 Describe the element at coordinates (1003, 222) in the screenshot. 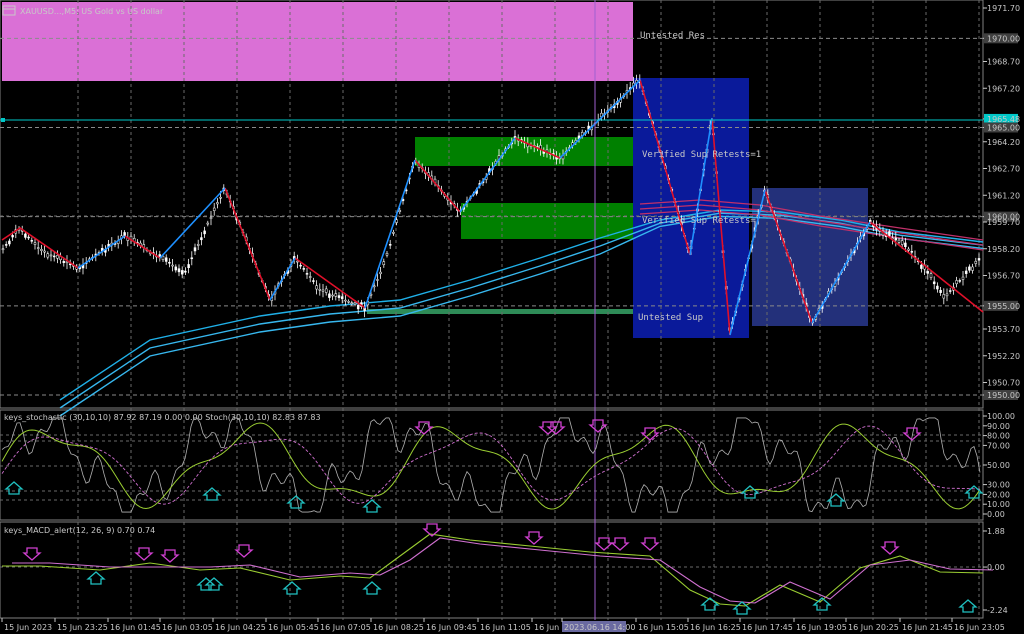

I see `price-label: 1959.70` at that location.